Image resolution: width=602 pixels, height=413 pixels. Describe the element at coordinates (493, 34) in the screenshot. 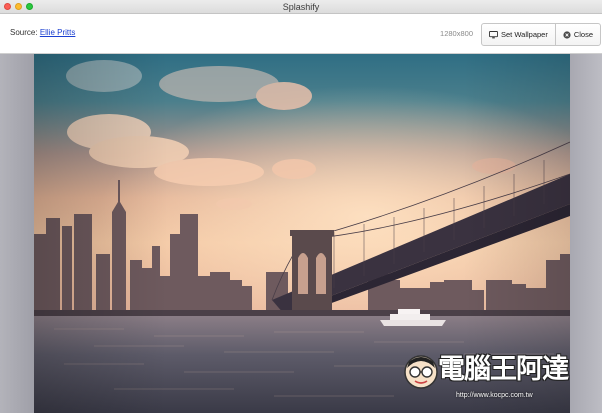

I see `monitor-icon` at that location.